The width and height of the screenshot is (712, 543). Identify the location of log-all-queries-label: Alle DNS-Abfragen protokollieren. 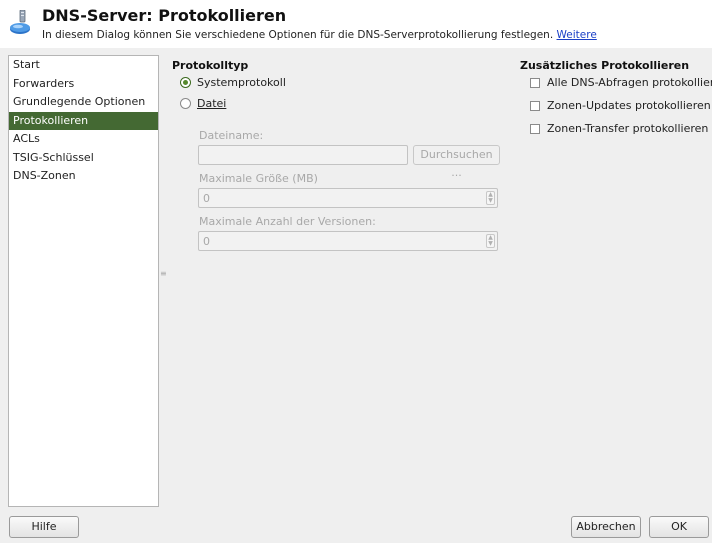
(629, 82).